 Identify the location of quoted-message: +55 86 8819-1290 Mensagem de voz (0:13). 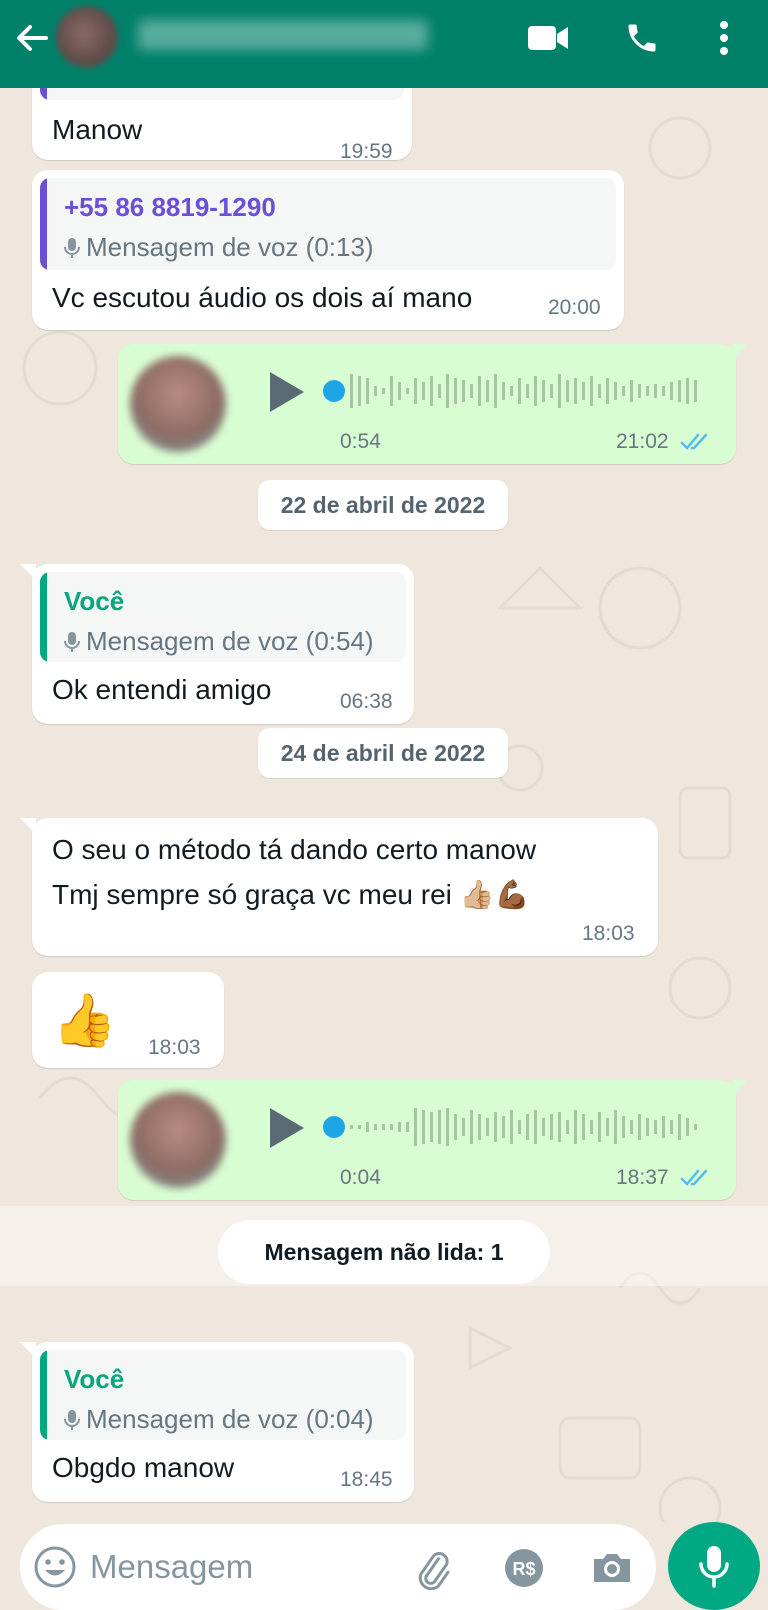
(328, 224).